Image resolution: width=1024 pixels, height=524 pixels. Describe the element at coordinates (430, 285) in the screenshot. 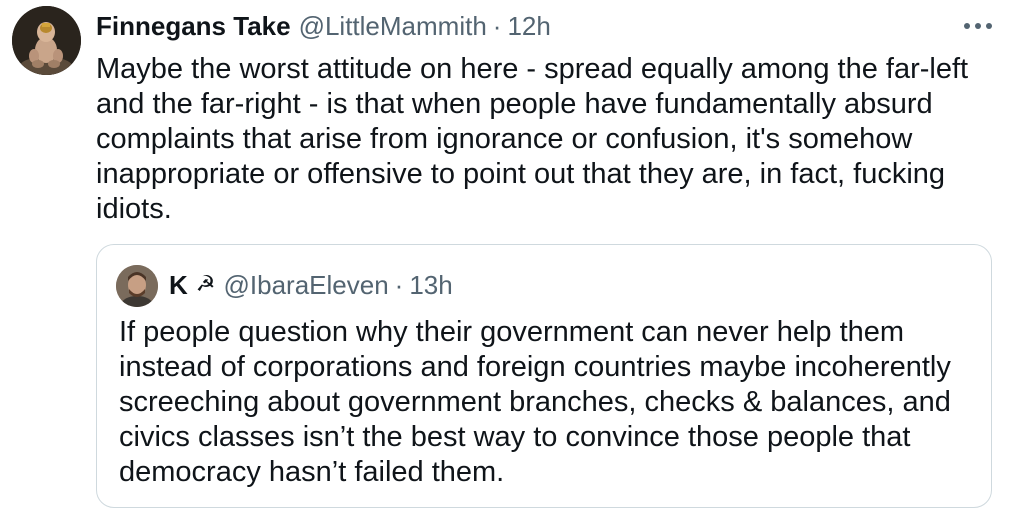

I see `quoted-timestamp: 13h` at that location.